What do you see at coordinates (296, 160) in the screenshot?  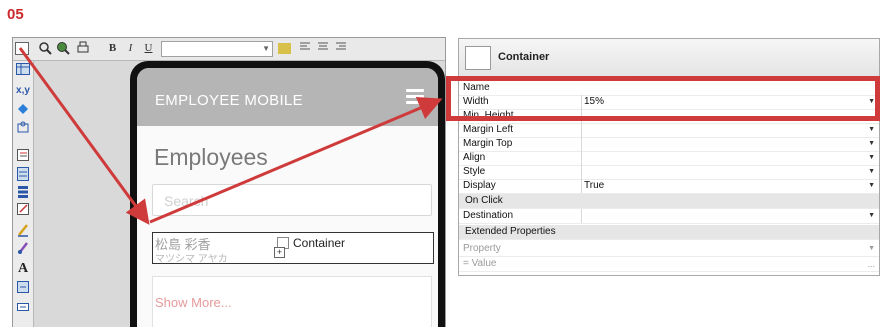 I see `arrow-list-to-properties` at bounding box center [296, 160].